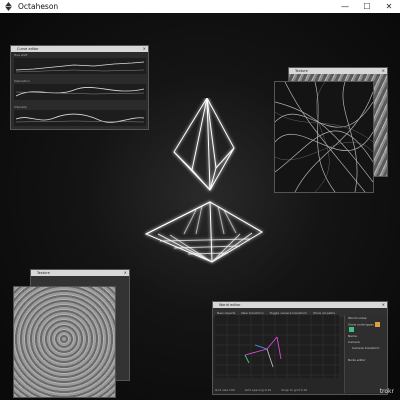 Image resolution: width=400 pixels, height=400 pixels. What do you see at coordinates (38, 6) in the screenshot?
I see `app-title: Octaheson` at bounding box center [38, 6].